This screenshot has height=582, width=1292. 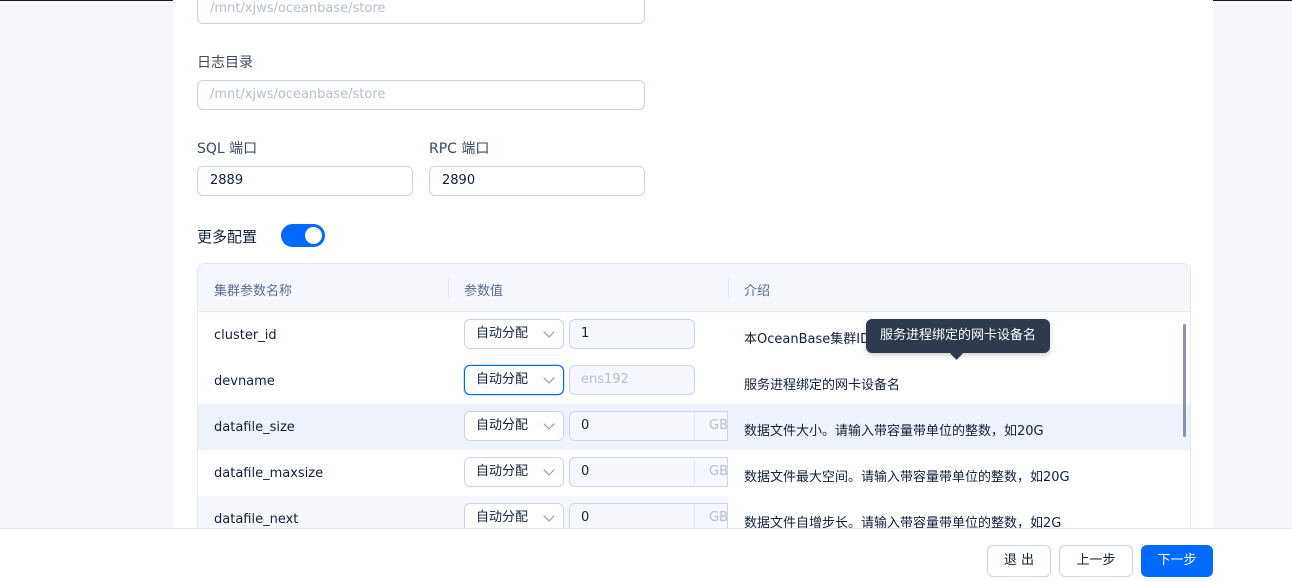 I want to click on param-description: 数据文件自增步长。请输入带容量带单位的整数，如2G, so click(x=903, y=522).